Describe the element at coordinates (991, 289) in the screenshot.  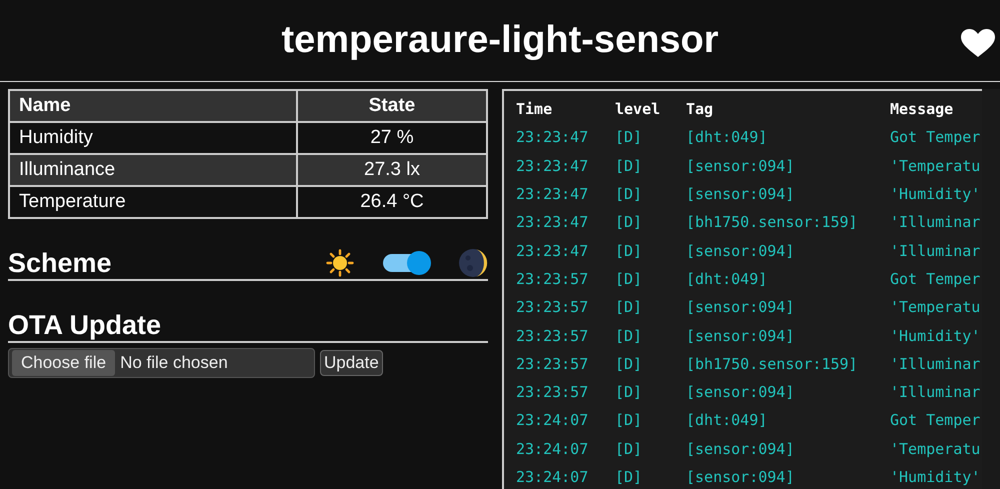
I see `scrollbar` at that location.